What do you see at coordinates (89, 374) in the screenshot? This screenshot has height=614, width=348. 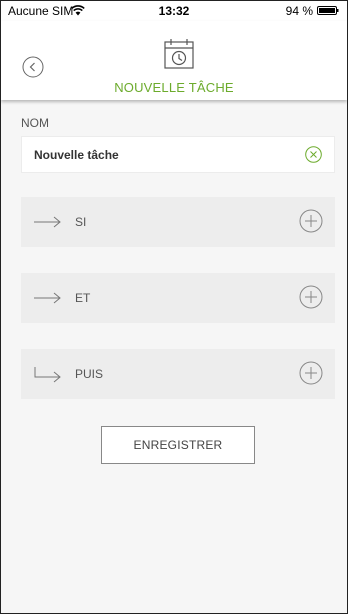 I see `rule-label-puis: PUIS` at bounding box center [89, 374].